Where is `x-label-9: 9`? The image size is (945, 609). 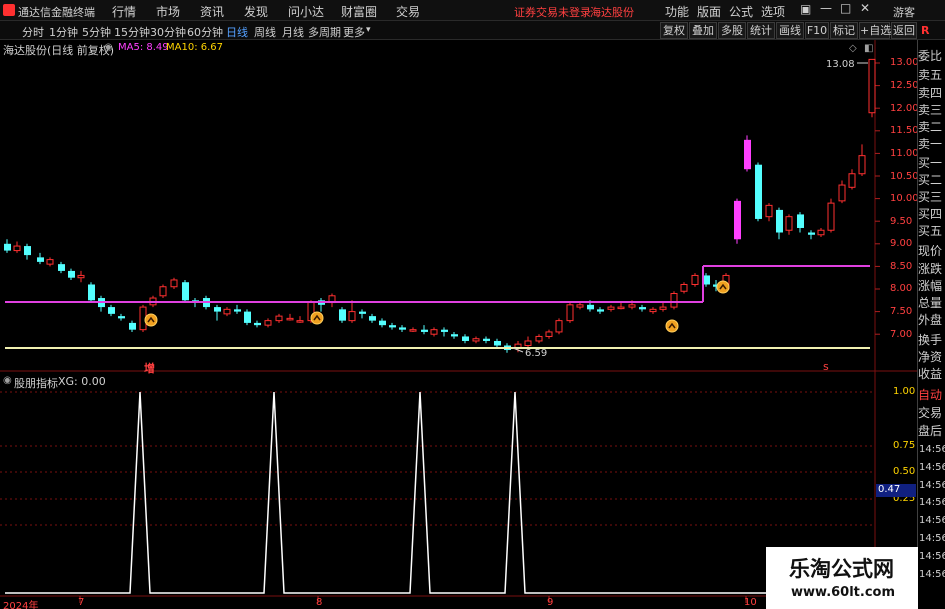 x-label-9: 9 is located at coordinates (550, 602).